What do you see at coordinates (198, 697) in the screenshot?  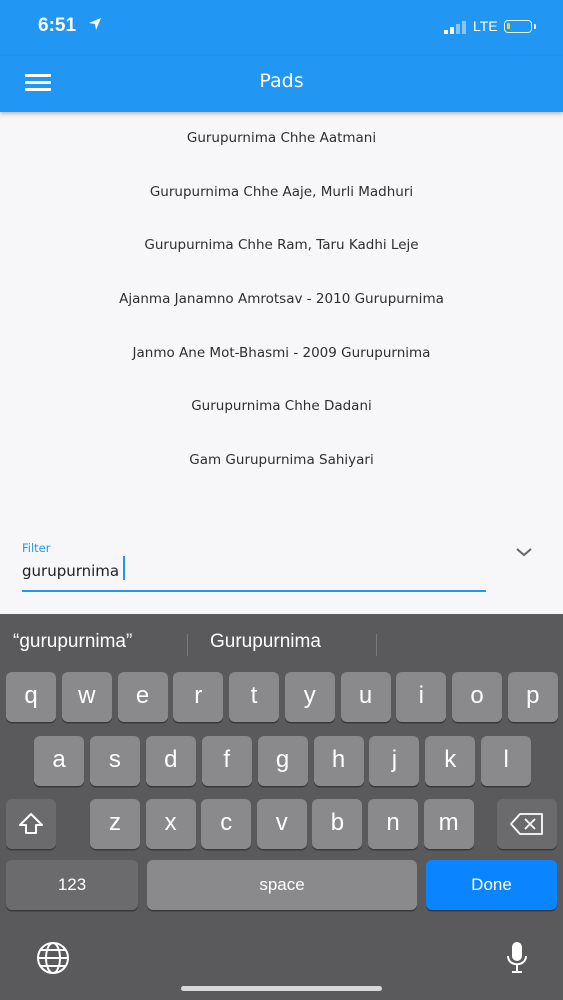 I see `key-r: r` at bounding box center [198, 697].